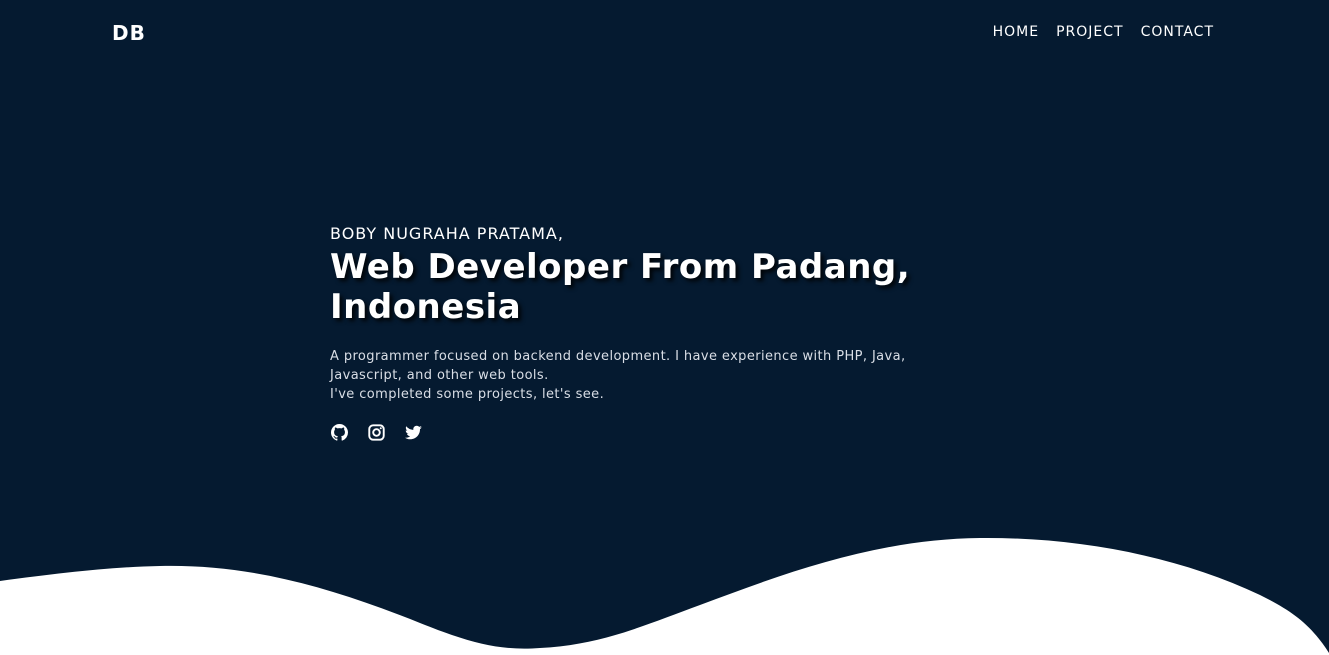 This screenshot has width=1329, height=655. I want to click on nav-link-project: PROJECT, so click(1090, 32).